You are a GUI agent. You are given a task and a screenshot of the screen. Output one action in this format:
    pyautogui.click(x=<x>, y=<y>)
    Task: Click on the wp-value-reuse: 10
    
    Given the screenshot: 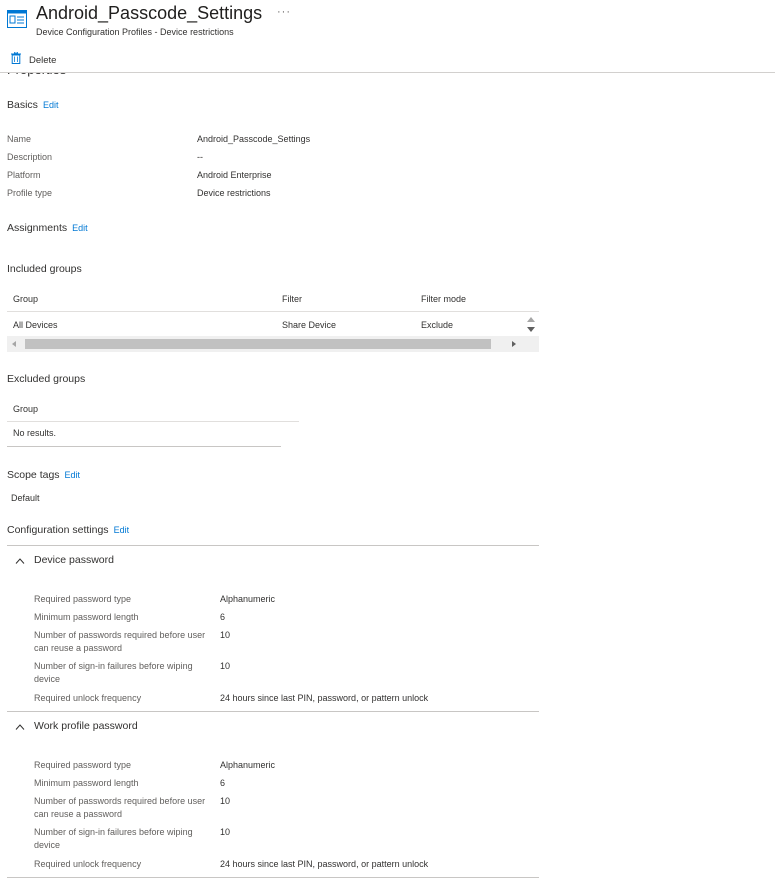 What is the action you would take?
    pyautogui.click(x=225, y=801)
    